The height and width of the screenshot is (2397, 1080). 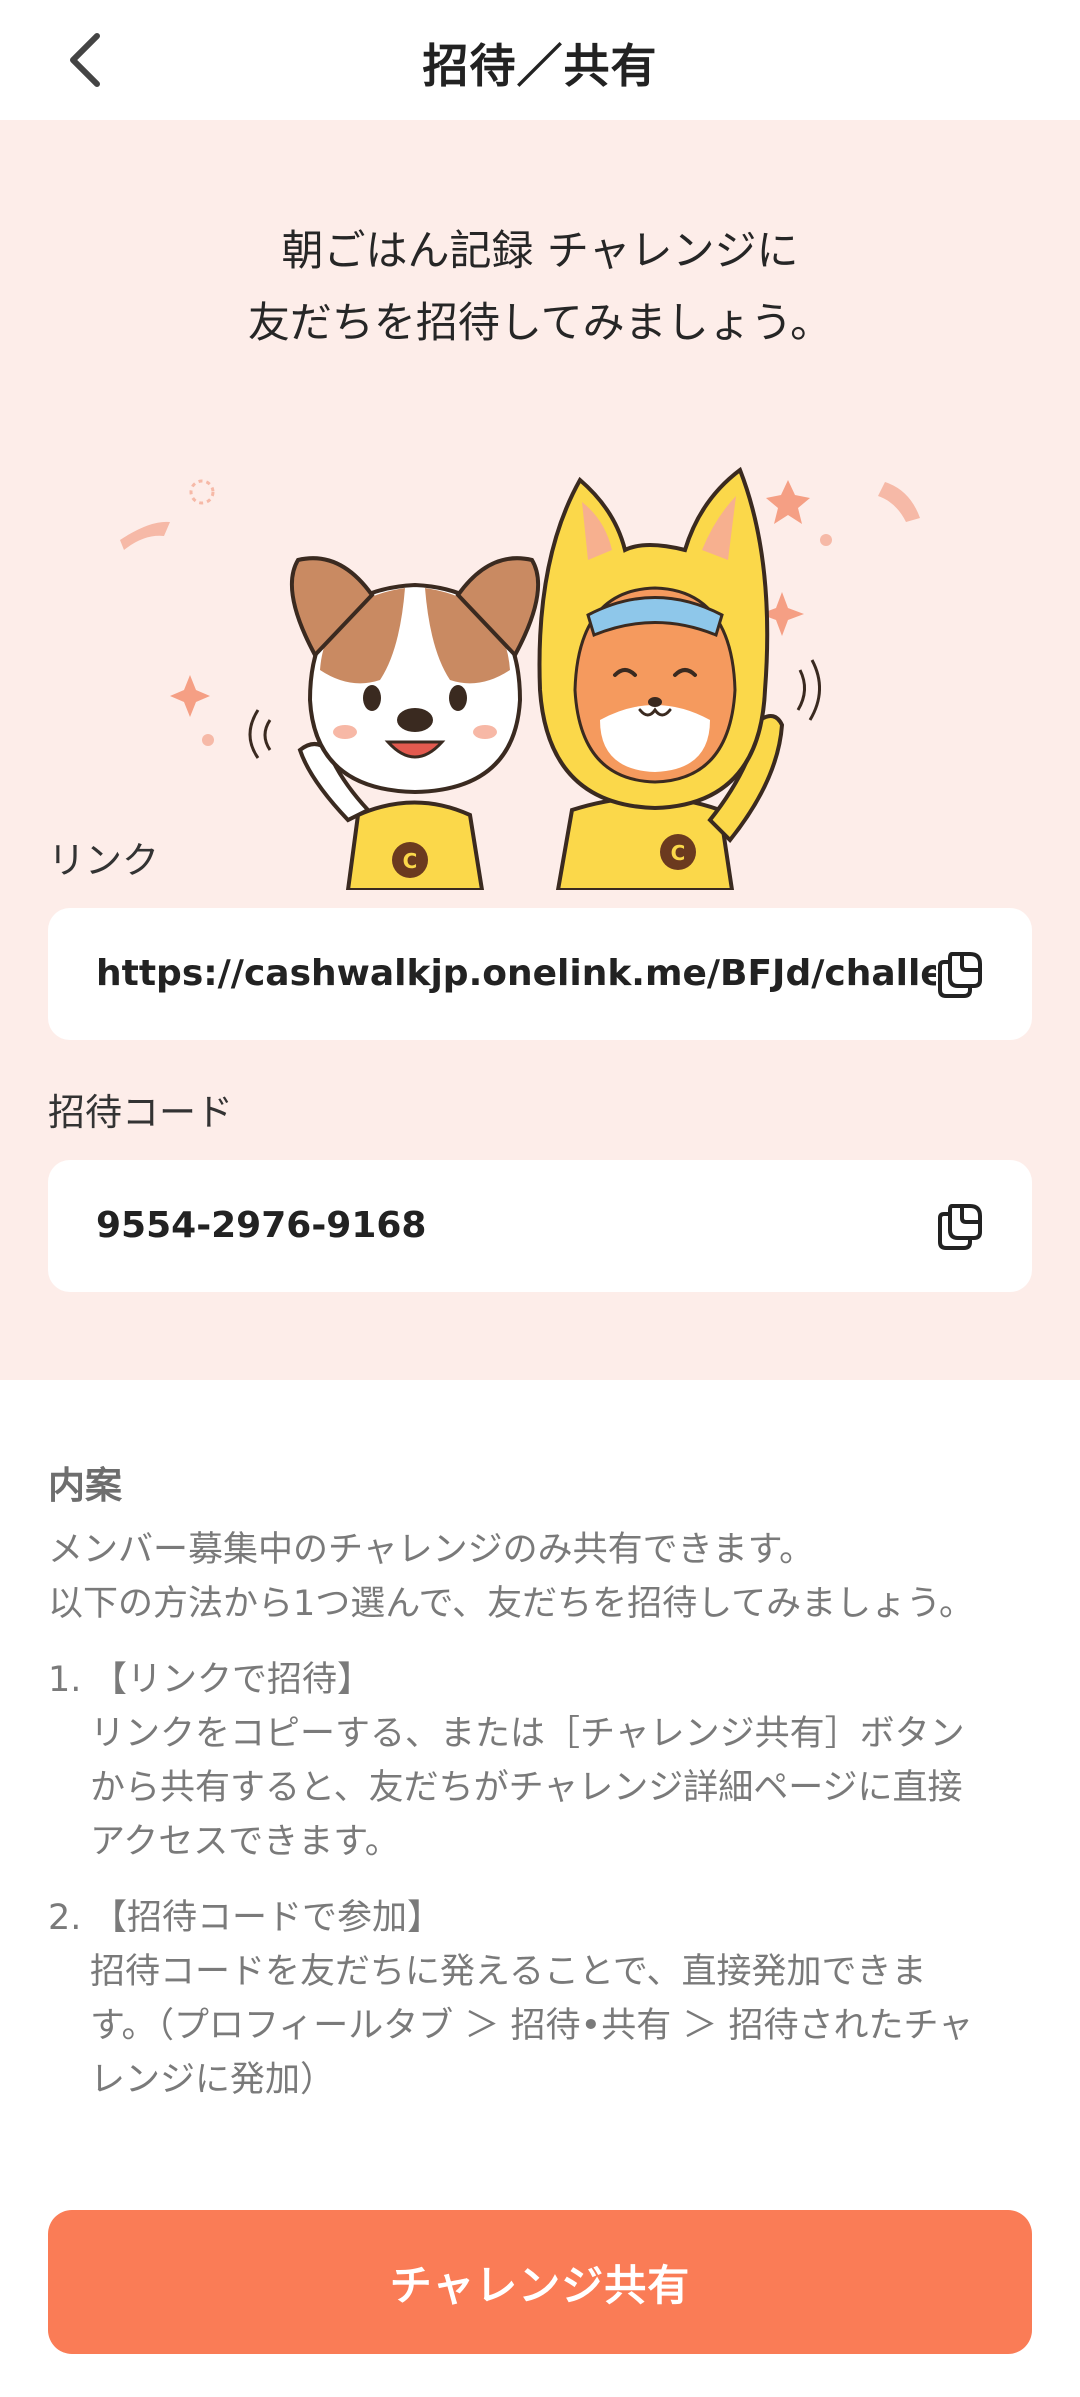 I want to click on info-line-1: メンバー募集中のチャレンジのみ共有できます。, so click(x=431, y=1550).